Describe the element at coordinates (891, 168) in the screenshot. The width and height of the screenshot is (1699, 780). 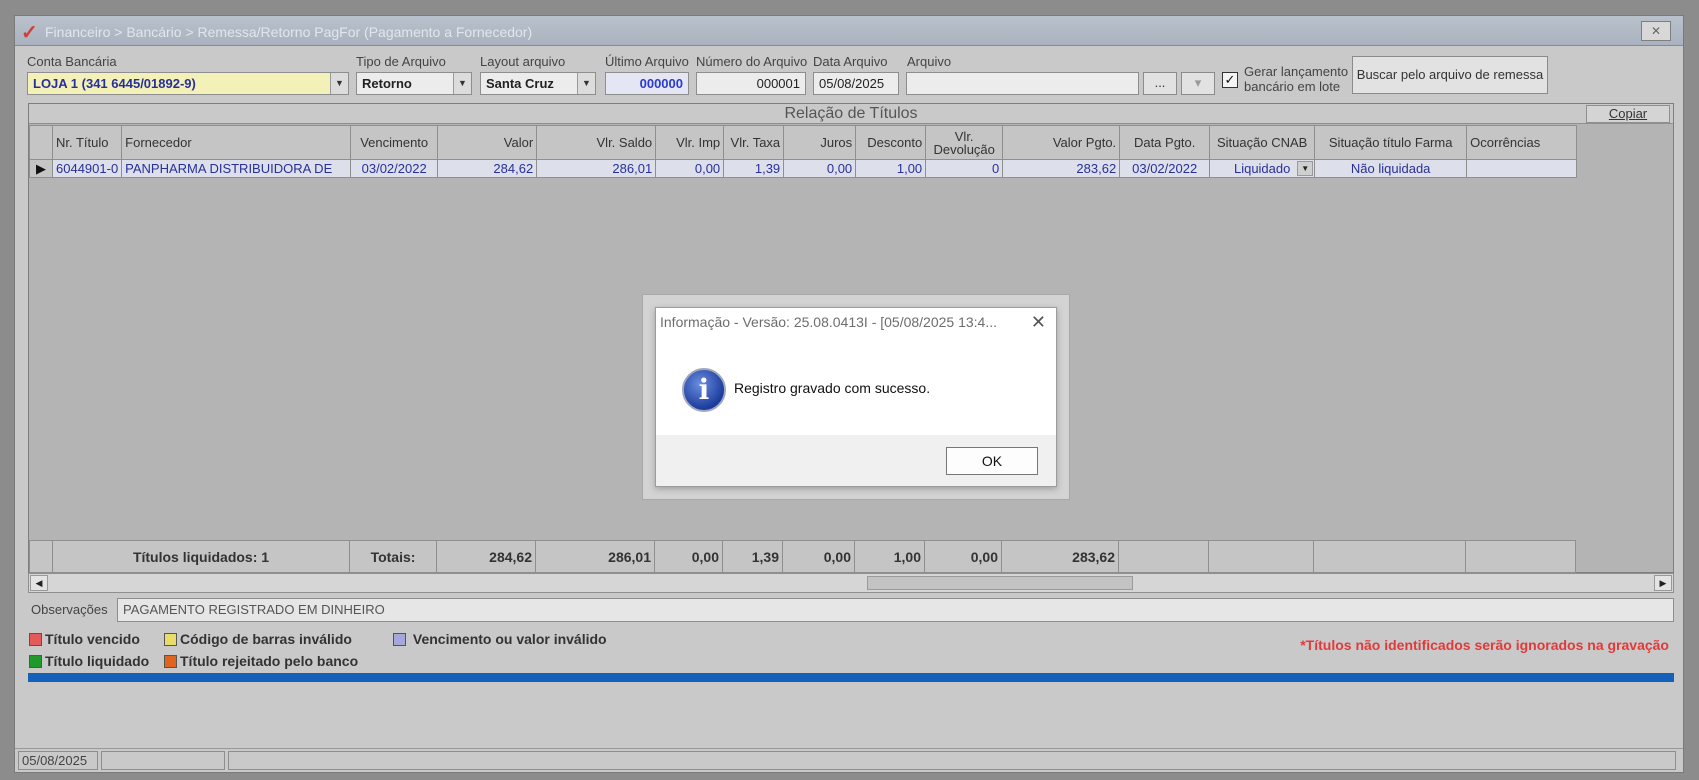
I see `cell-desconto: 1,00` at that location.